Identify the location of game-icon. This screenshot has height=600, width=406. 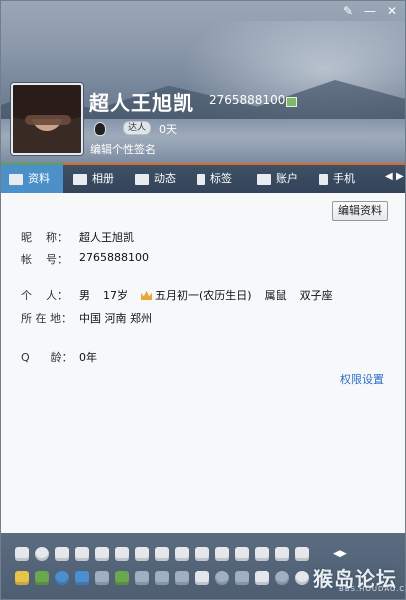
(162, 578).